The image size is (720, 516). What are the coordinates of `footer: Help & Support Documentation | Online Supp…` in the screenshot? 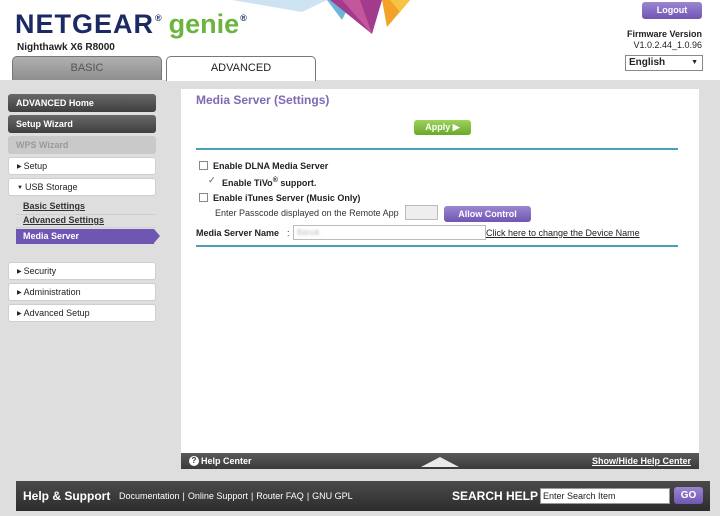 It's located at (363, 496).